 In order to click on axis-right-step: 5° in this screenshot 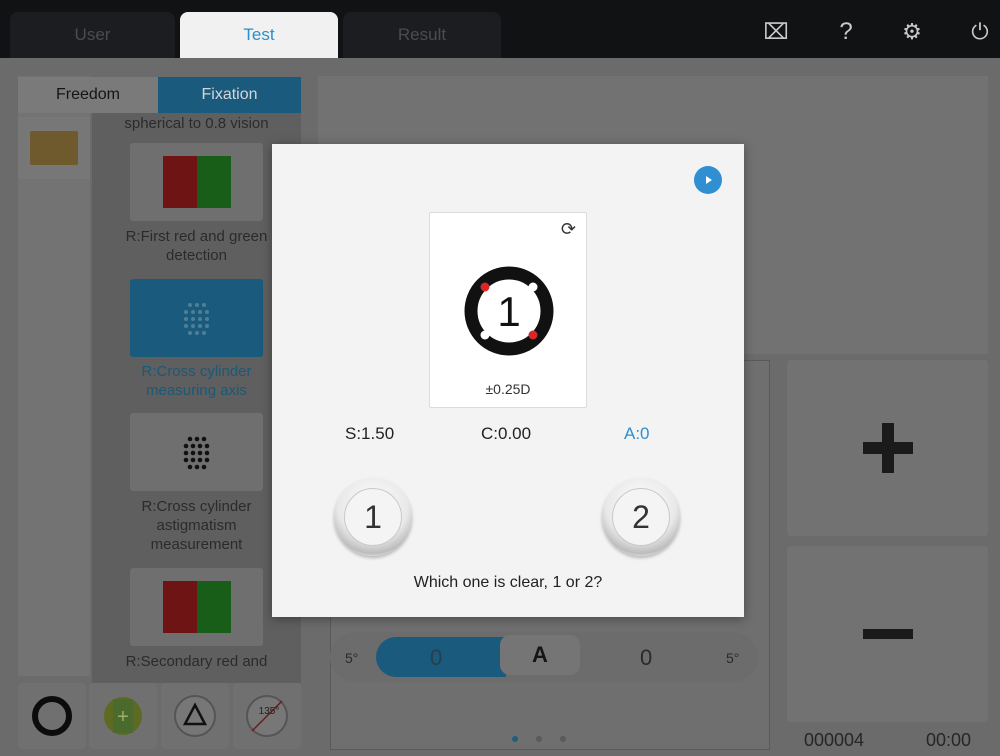, I will do `click(733, 658)`.